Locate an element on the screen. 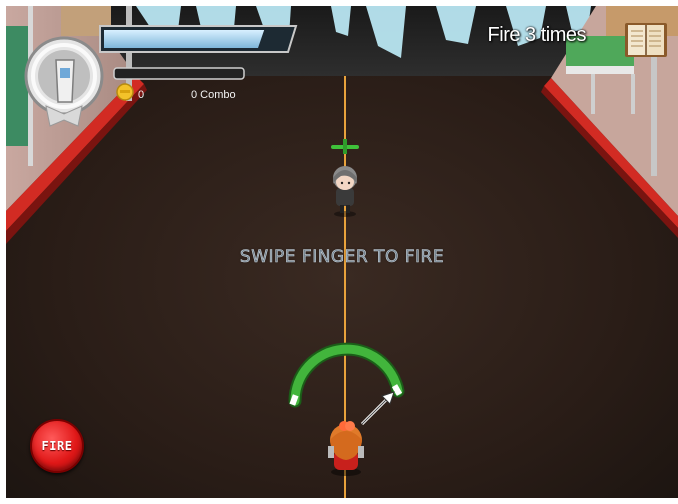 The height and width of the screenshot is (504, 678). fire-button-label: FIRE is located at coordinates (57, 446).